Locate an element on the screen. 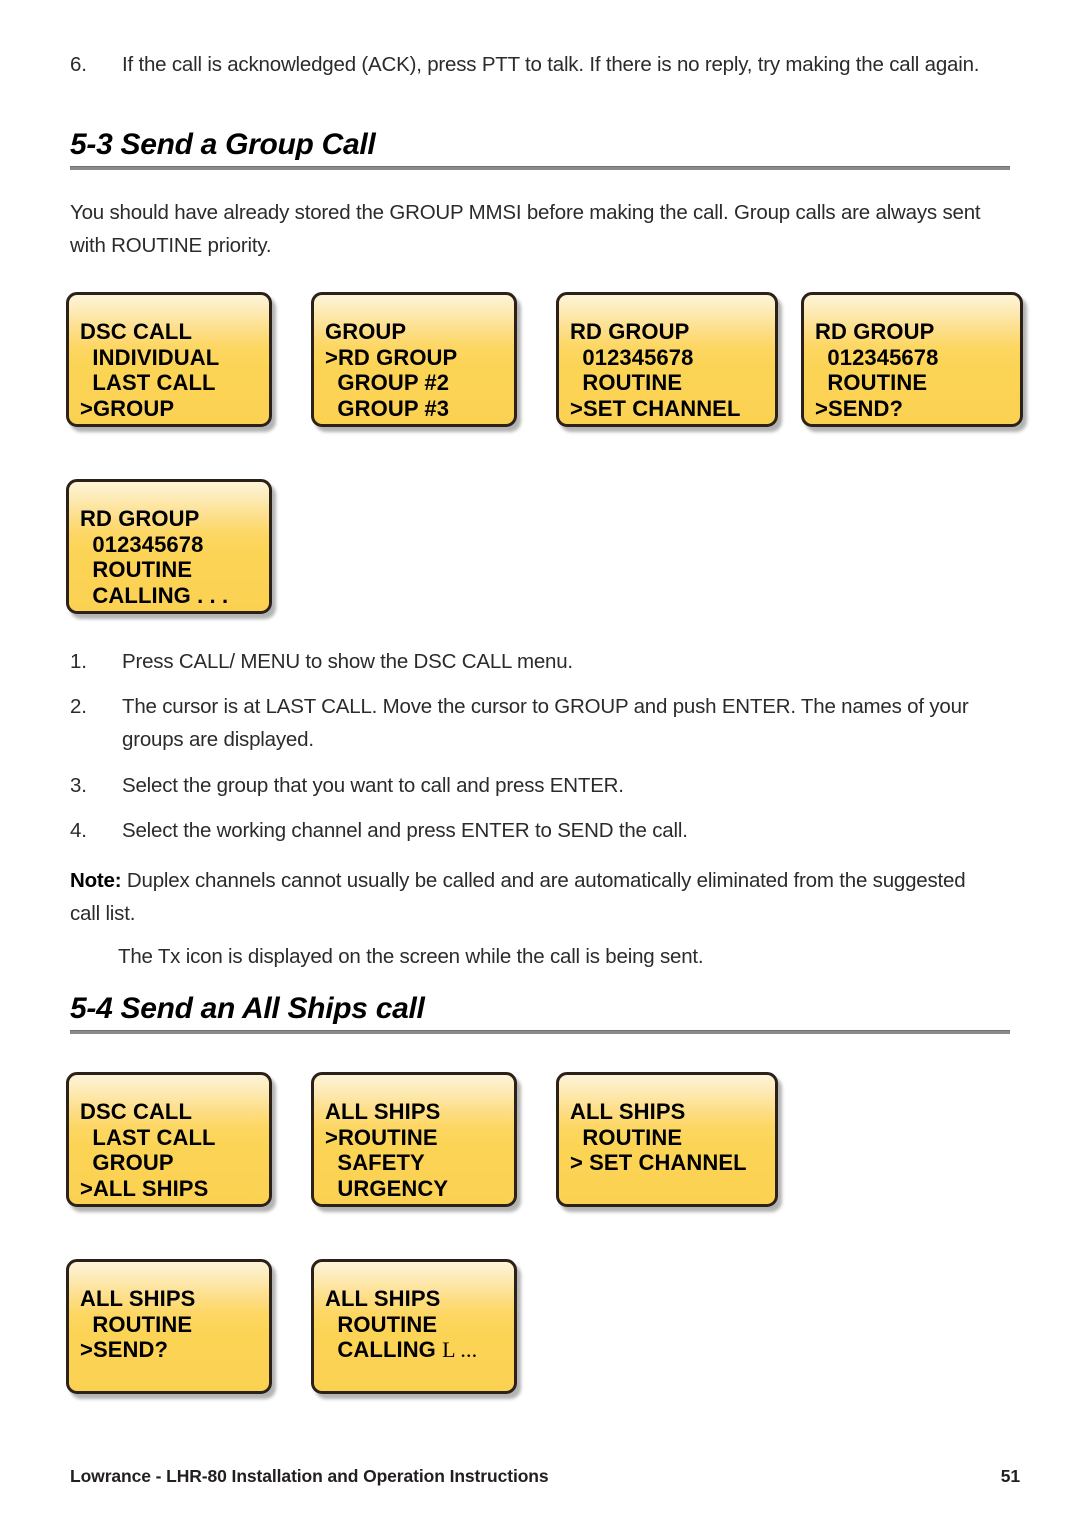 This screenshot has height=1523, width=1080. step-number: 1. is located at coordinates (78, 661).